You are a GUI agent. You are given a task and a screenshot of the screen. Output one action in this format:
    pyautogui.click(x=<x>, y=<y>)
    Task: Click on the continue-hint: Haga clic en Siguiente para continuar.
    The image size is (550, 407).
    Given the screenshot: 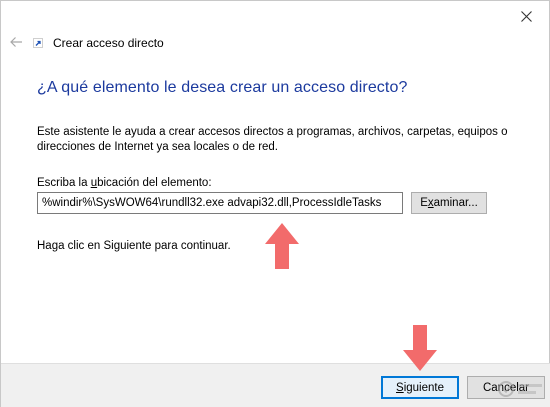 What is the action you would take?
    pyautogui.click(x=134, y=246)
    